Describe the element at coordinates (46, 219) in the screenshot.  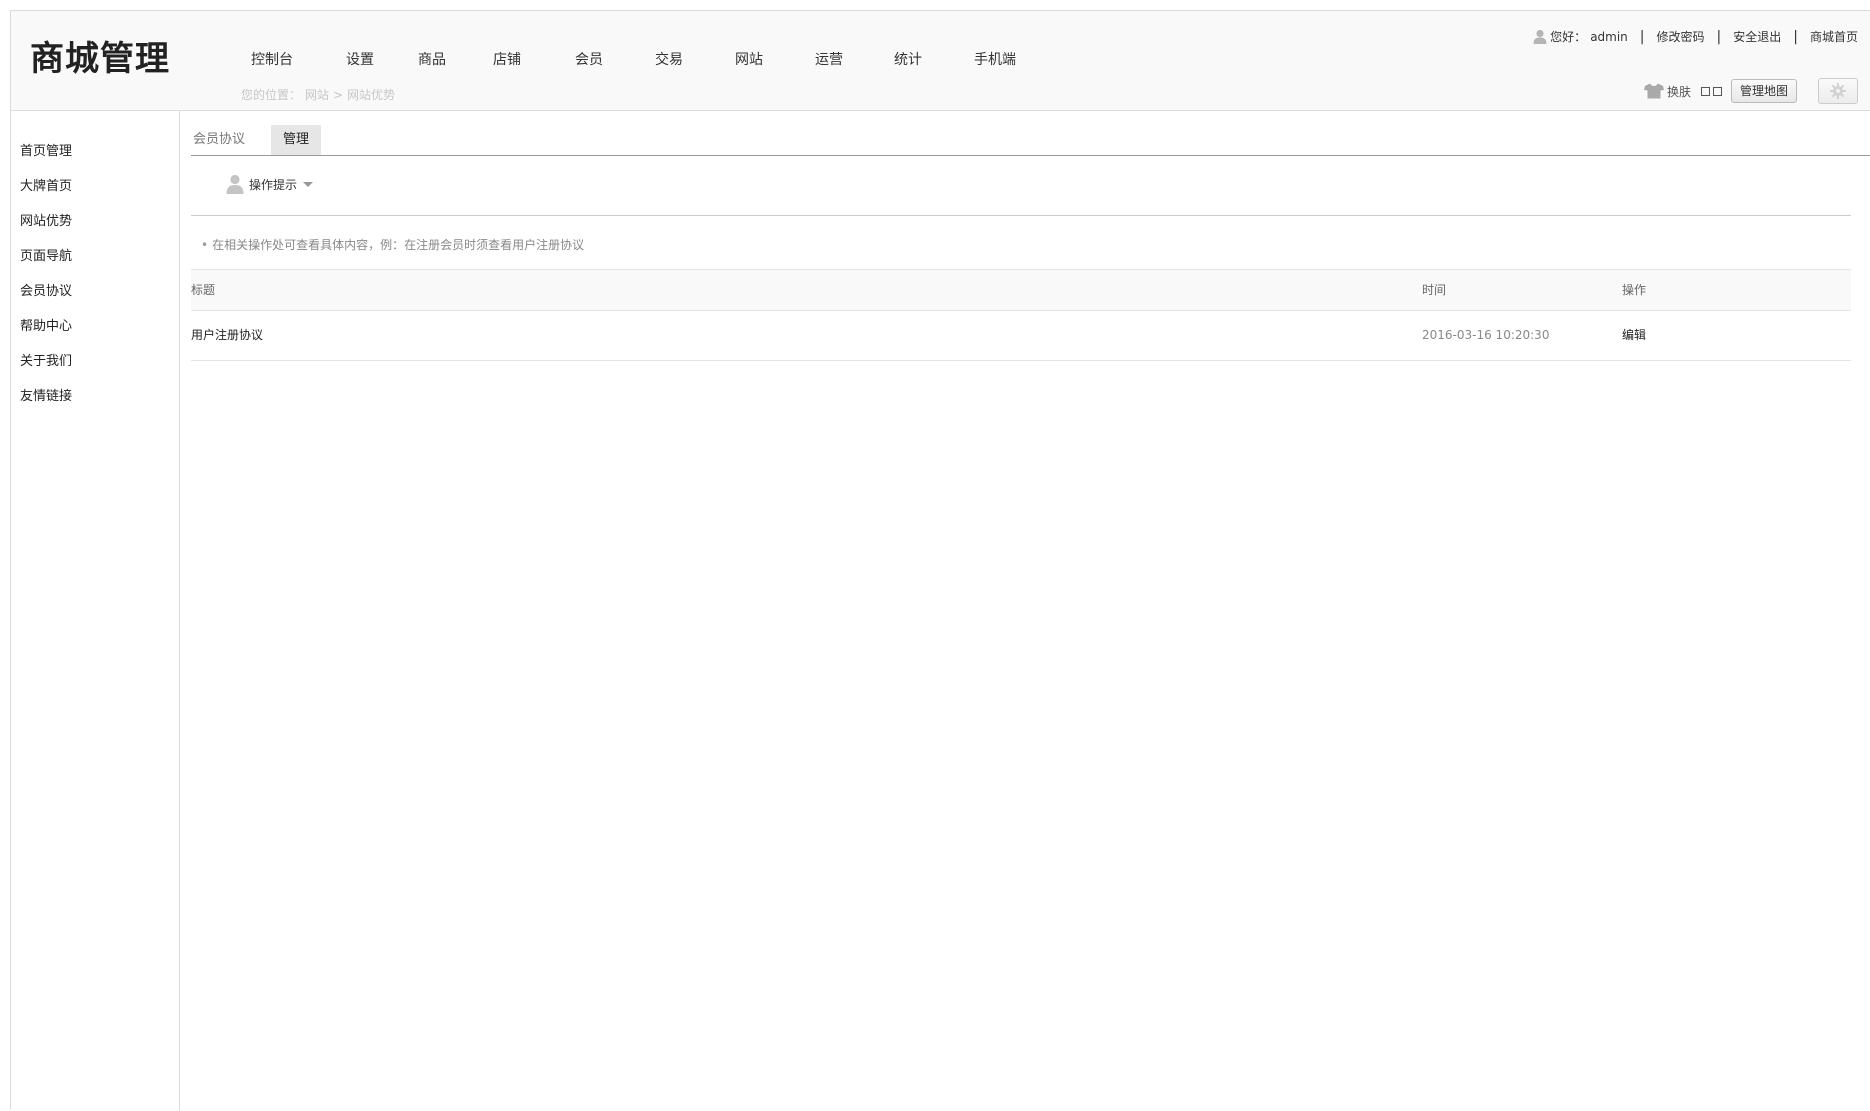
I see `sidebar-item-site-advantages: 网站优势` at that location.